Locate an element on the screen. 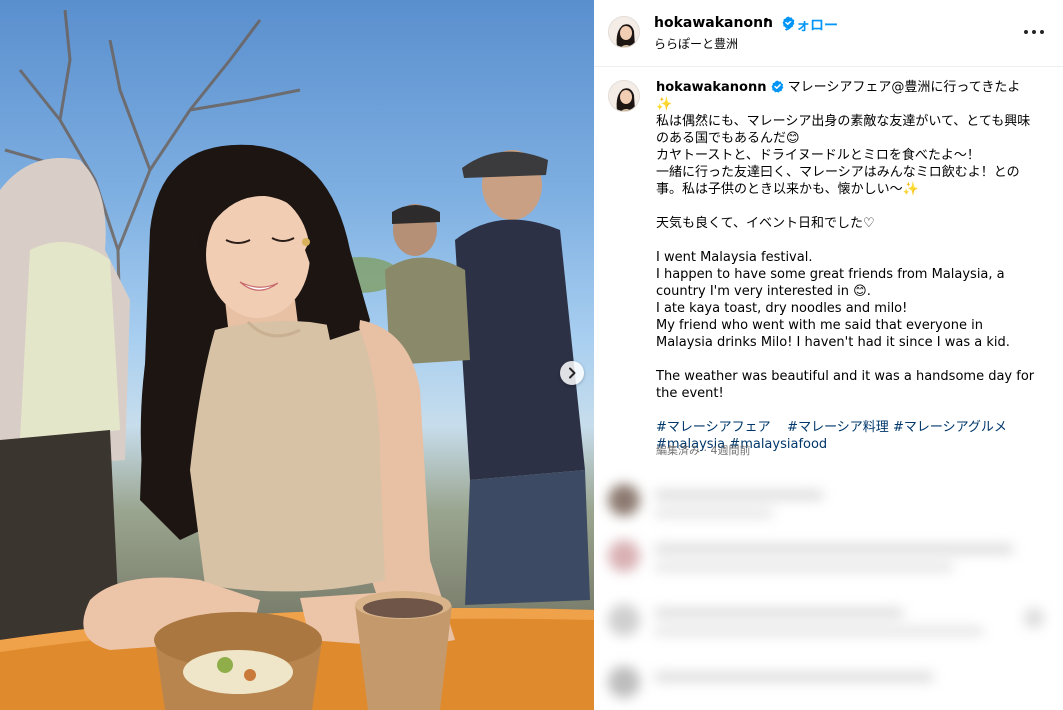 The width and height of the screenshot is (1063, 710). hashtag-link: #マレーシアグルメ is located at coordinates (950, 427).